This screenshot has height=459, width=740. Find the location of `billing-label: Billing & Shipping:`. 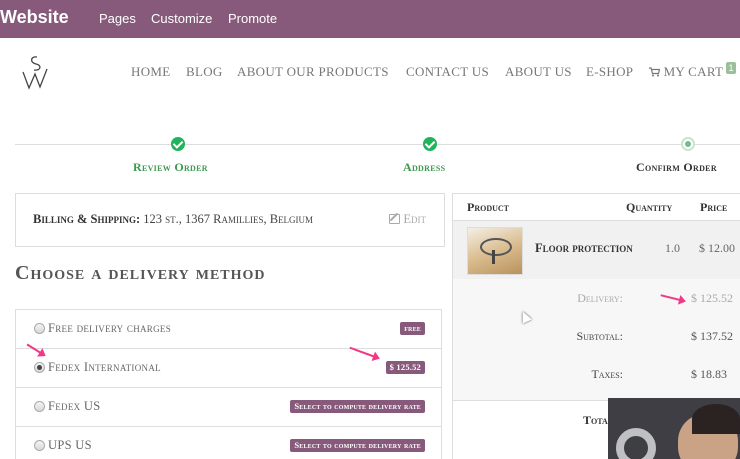

billing-label: Billing & Shipping: is located at coordinates (87, 219).